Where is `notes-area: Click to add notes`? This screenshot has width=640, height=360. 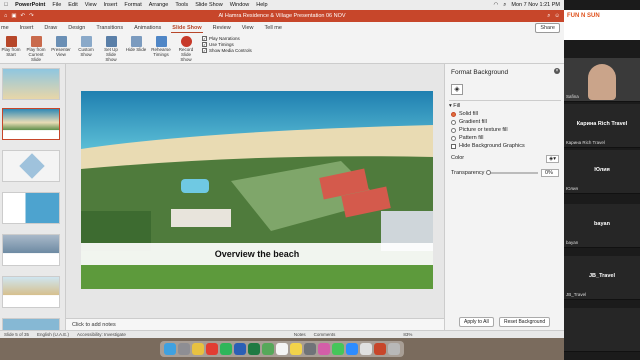 notes-area: Click to add notes is located at coordinates (255, 324).